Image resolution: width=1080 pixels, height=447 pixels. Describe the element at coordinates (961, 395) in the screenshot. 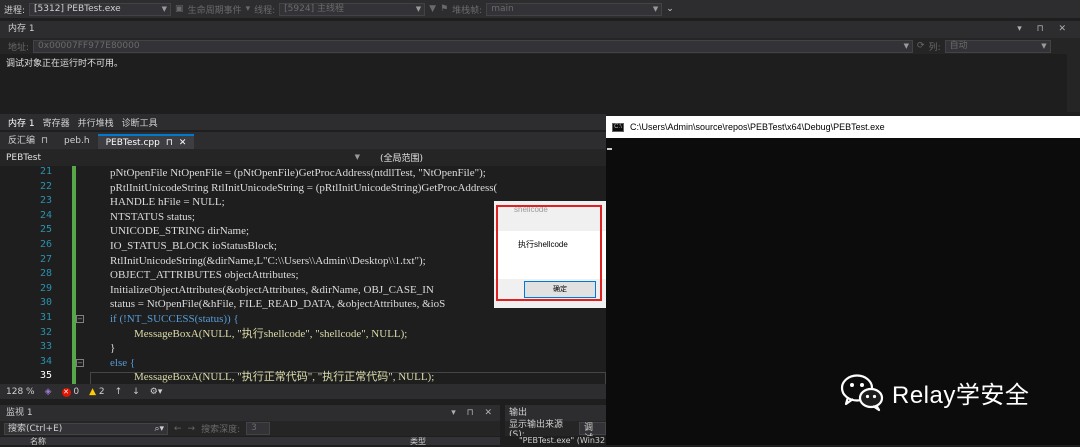

I see `watermark-text: Relay学安全` at that location.